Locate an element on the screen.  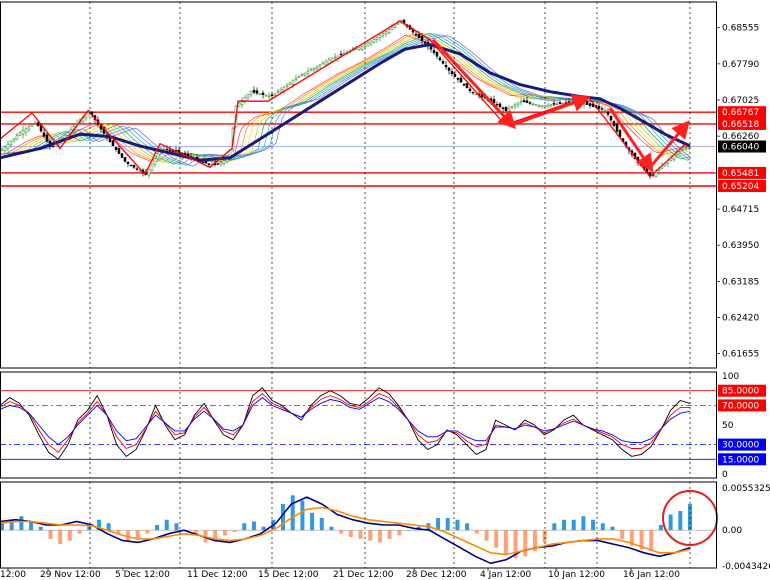
x-axis-label: 5 Dec 12:00 is located at coordinates (142, 575).